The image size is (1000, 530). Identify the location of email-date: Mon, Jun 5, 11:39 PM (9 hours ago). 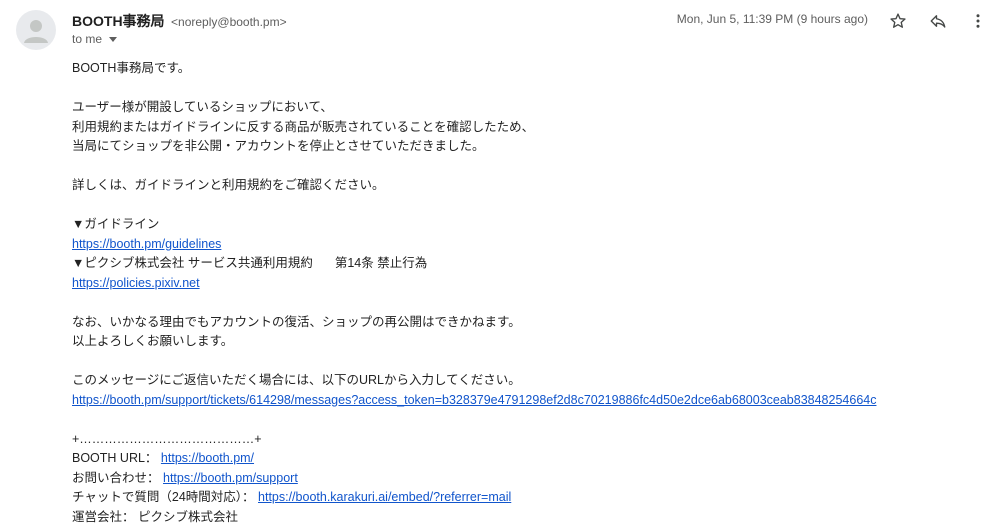
(772, 19).